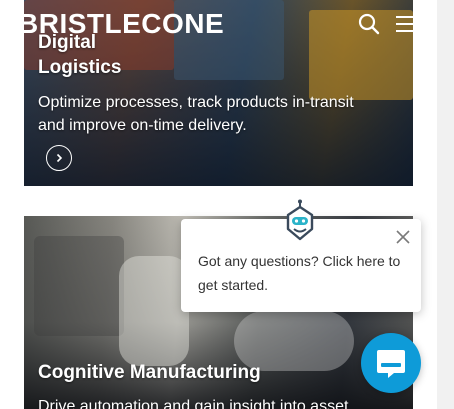  I want to click on chevron-right-icon, so click(59, 158).